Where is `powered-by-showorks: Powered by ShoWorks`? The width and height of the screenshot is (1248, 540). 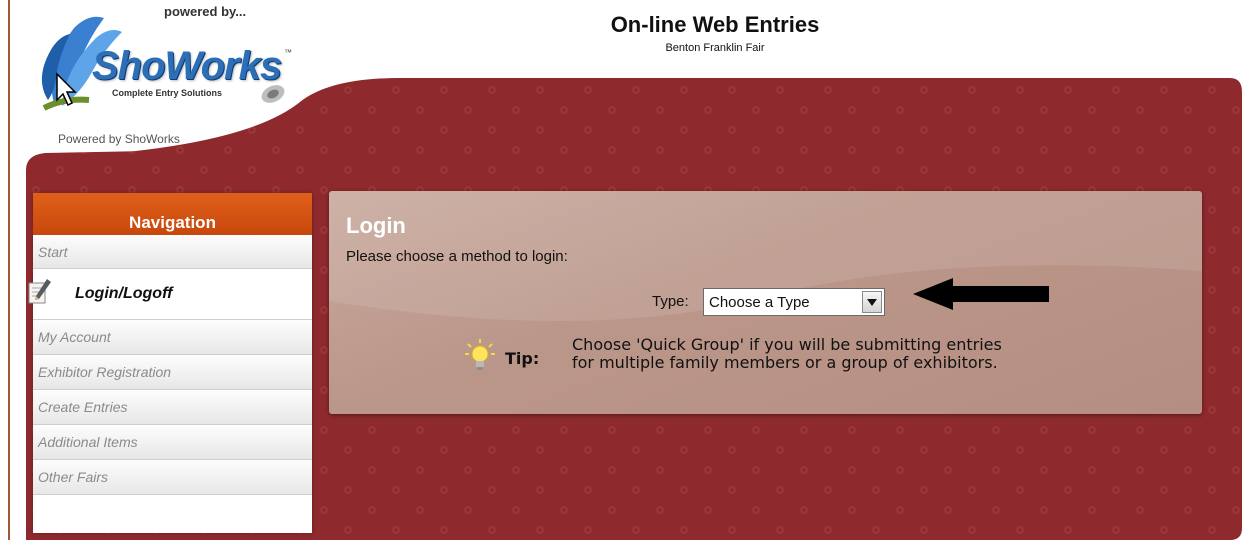 powered-by-showorks: Powered by ShoWorks is located at coordinates (119, 139).